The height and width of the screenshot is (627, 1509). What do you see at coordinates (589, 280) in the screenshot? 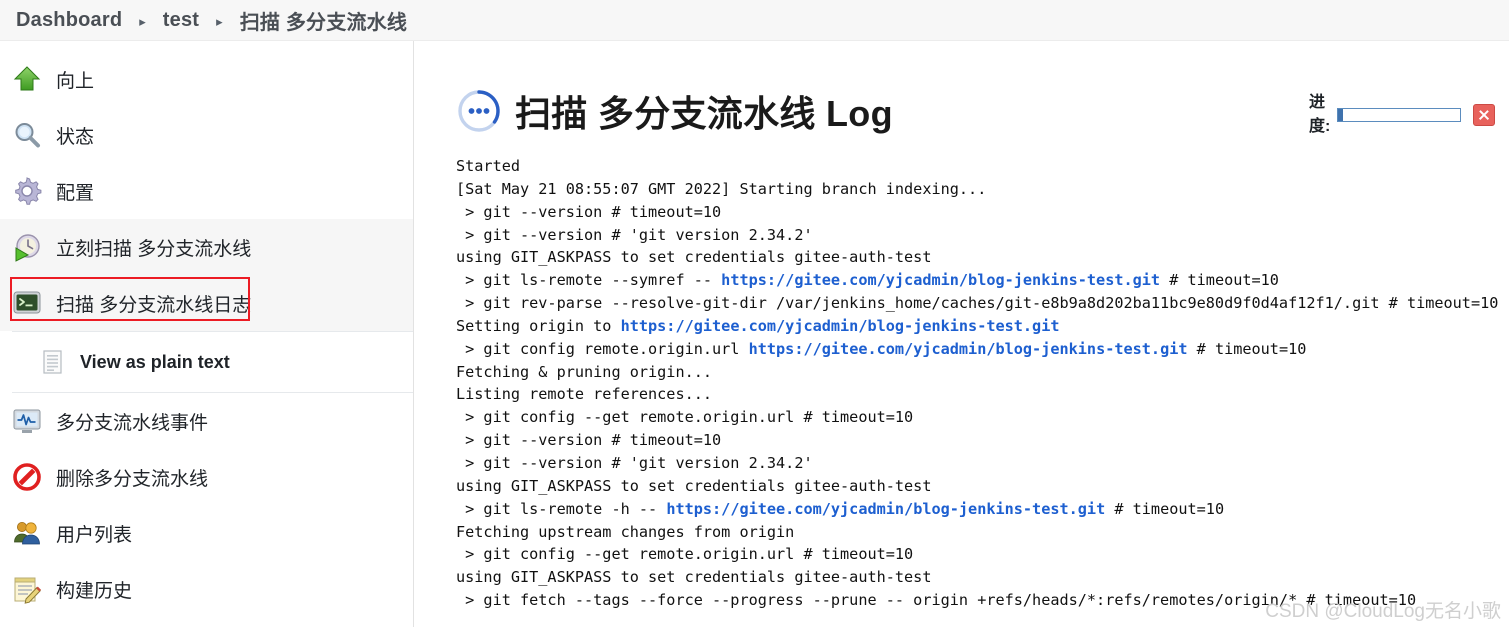
I see `log-text: > git ls-remote --symref --` at bounding box center [589, 280].